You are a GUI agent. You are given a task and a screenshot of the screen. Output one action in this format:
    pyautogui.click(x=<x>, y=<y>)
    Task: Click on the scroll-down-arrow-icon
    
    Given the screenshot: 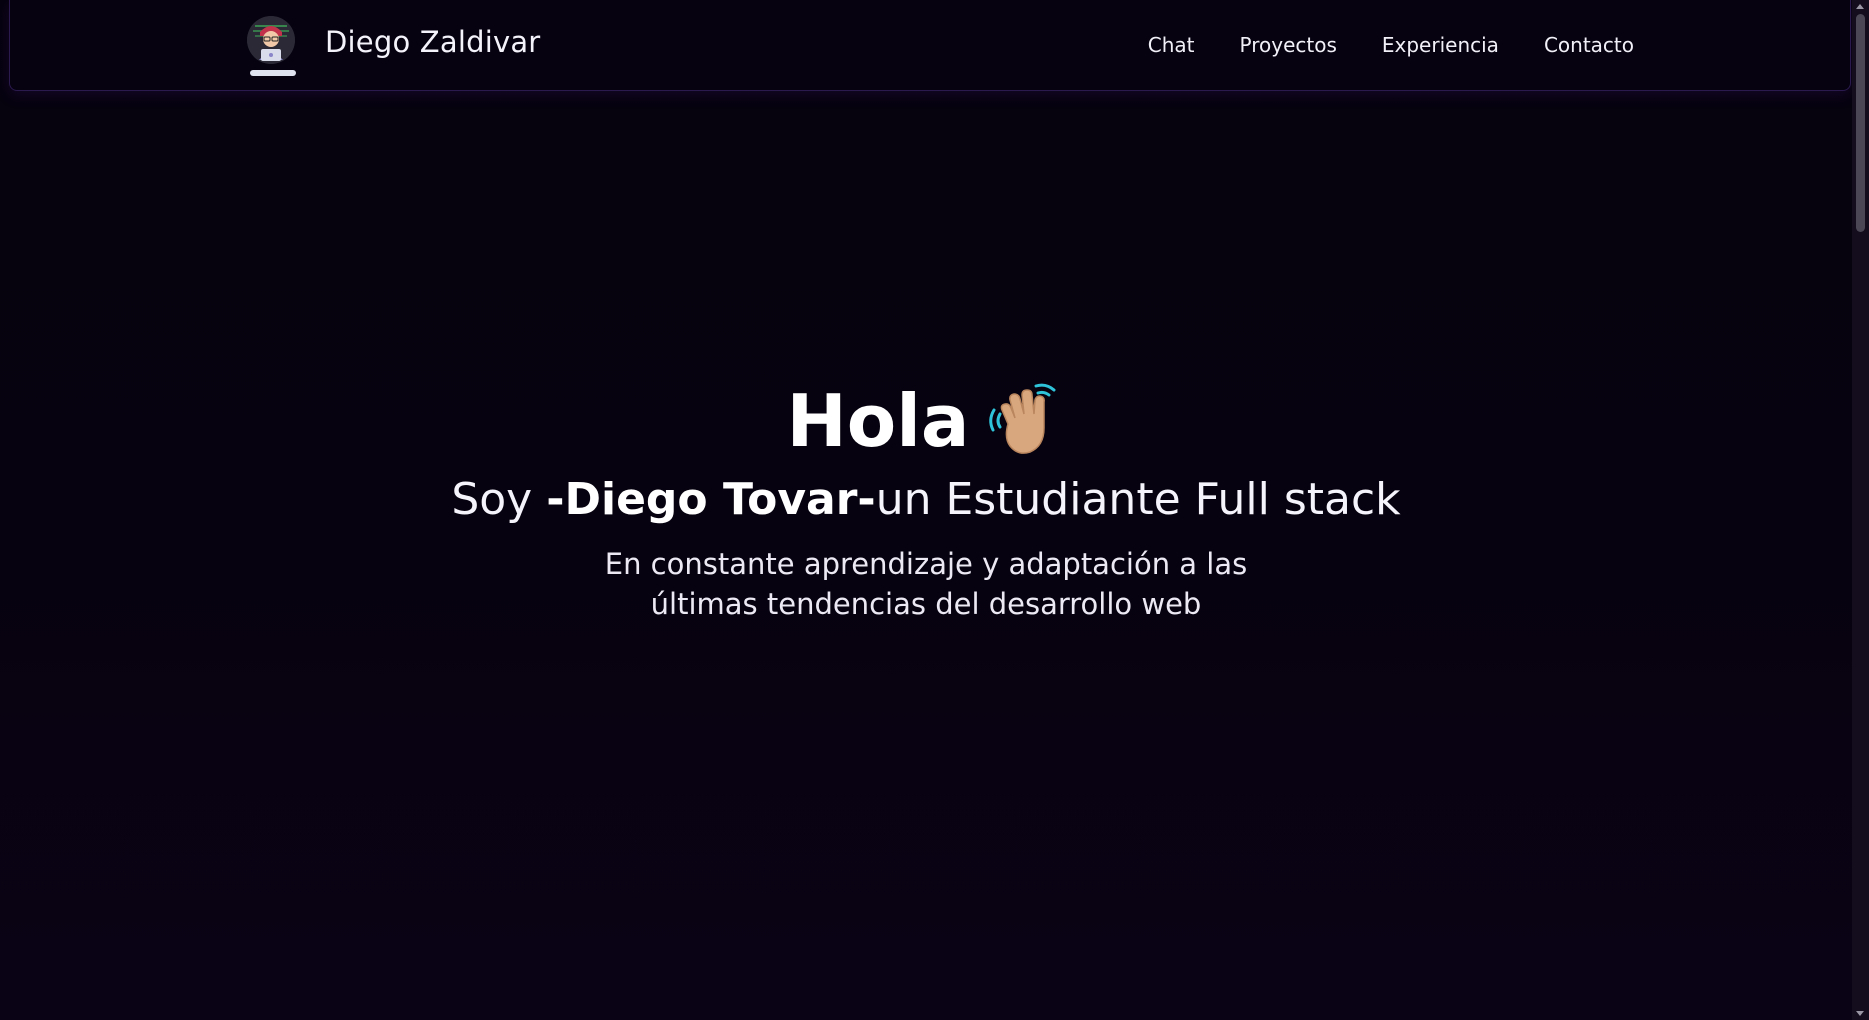 What is the action you would take?
    pyautogui.click(x=1860, y=1013)
    